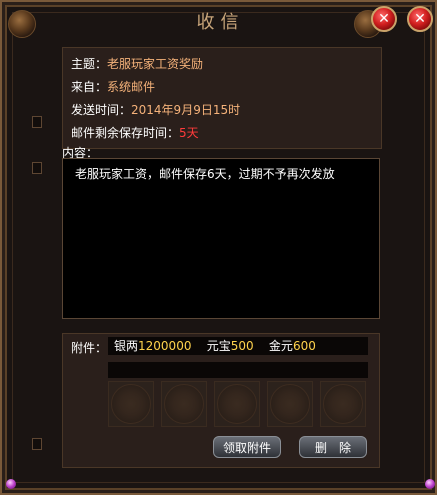  What do you see at coordinates (280, 346) in the screenshot?
I see `gold-label: 金元` at bounding box center [280, 346].